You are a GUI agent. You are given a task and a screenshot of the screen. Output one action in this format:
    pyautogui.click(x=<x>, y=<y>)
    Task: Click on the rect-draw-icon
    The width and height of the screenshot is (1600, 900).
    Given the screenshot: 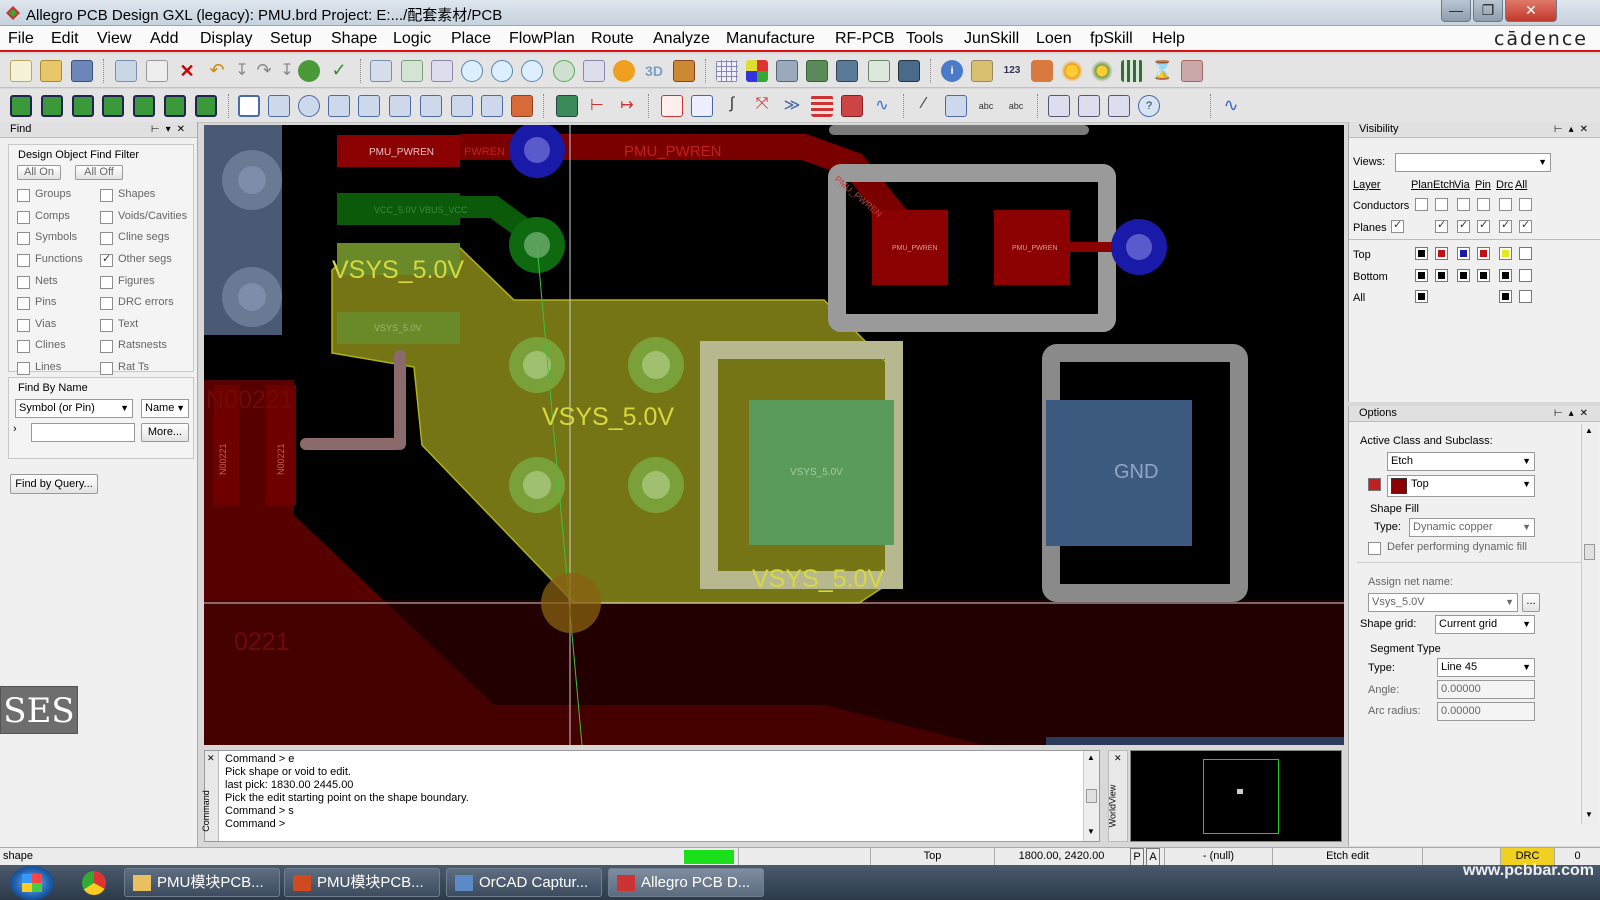 What is the action you would take?
    pyautogui.click(x=956, y=106)
    